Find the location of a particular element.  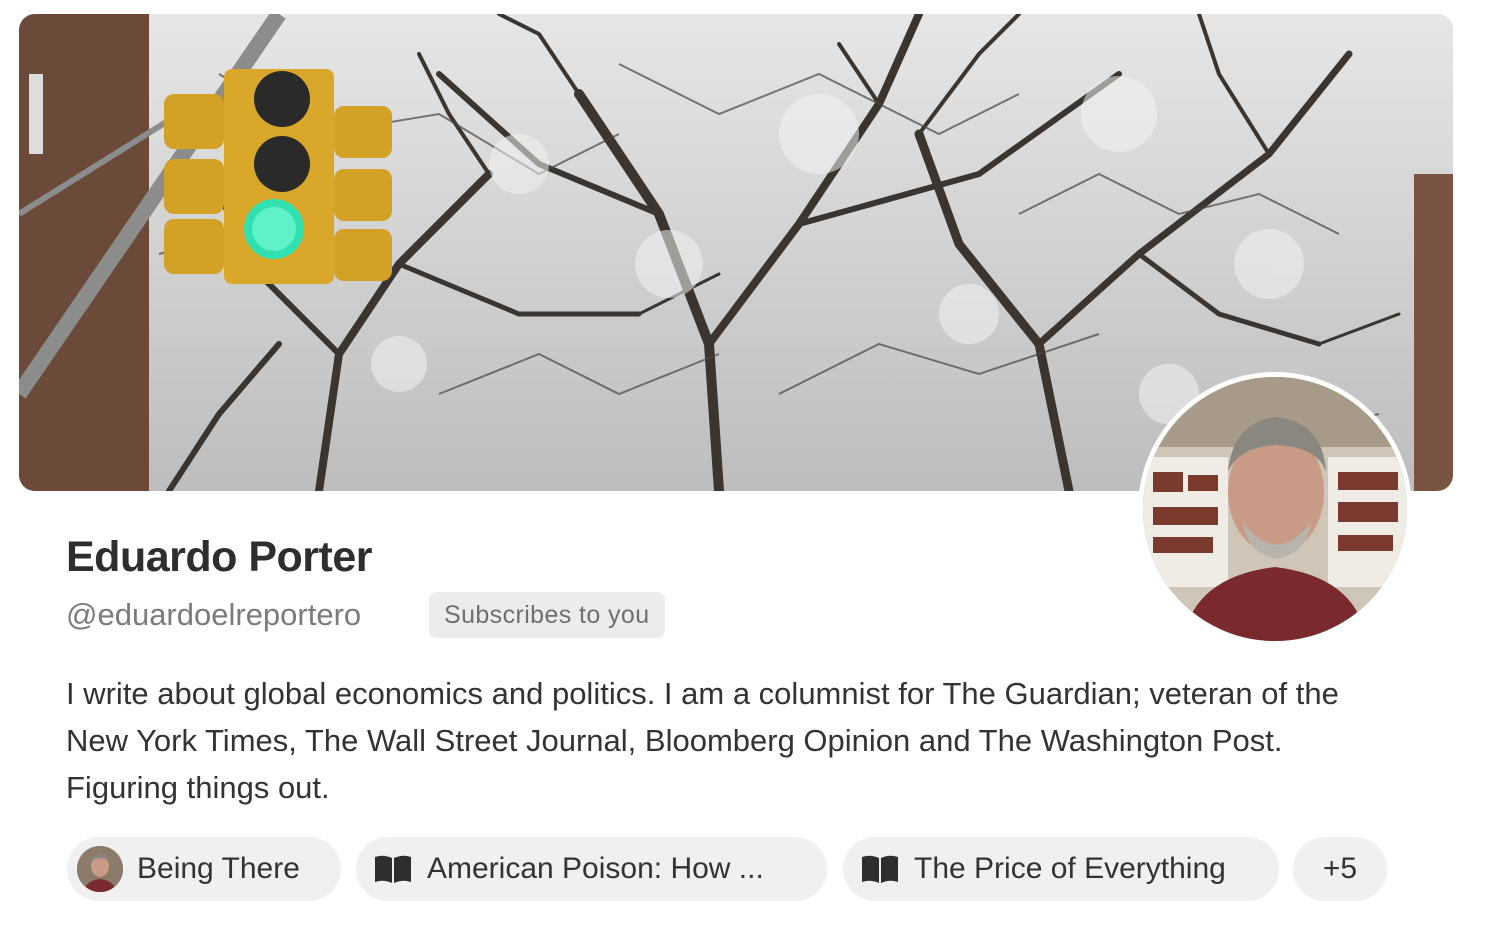

avatar-illustration is located at coordinates (1275, 509).